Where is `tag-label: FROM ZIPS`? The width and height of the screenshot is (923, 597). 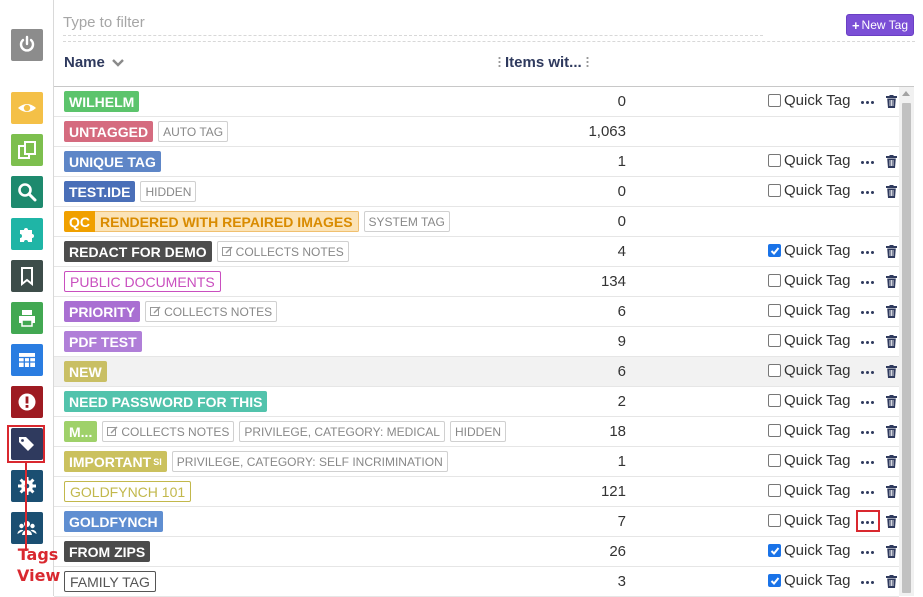
tag-label: FROM ZIPS is located at coordinates (107, 551).